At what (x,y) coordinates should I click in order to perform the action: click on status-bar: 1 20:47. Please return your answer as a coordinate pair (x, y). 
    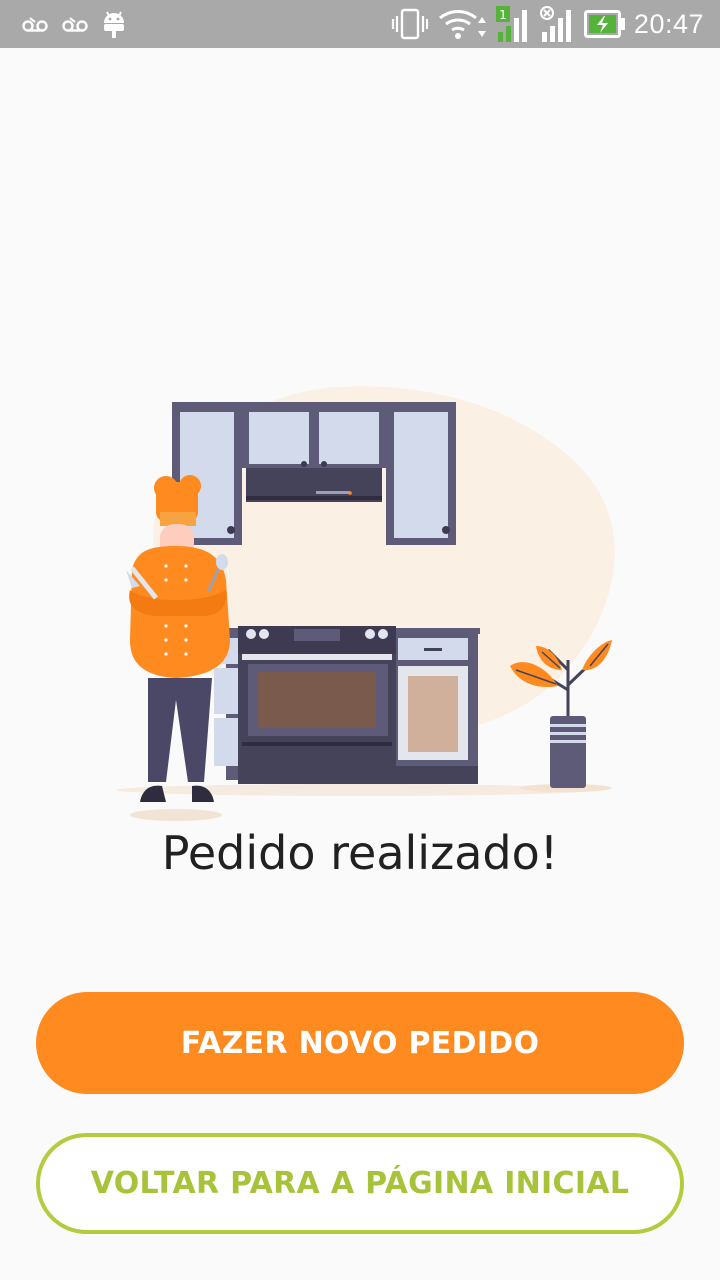
    Looking at the image, I should click on (360, 24).